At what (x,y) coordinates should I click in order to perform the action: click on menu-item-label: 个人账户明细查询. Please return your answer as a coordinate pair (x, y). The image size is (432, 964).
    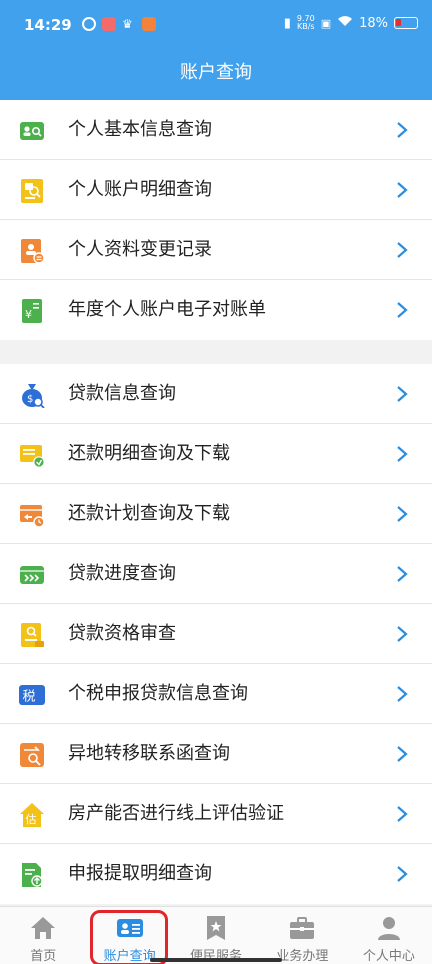
    Looking at the image, I should click on (140, 189).